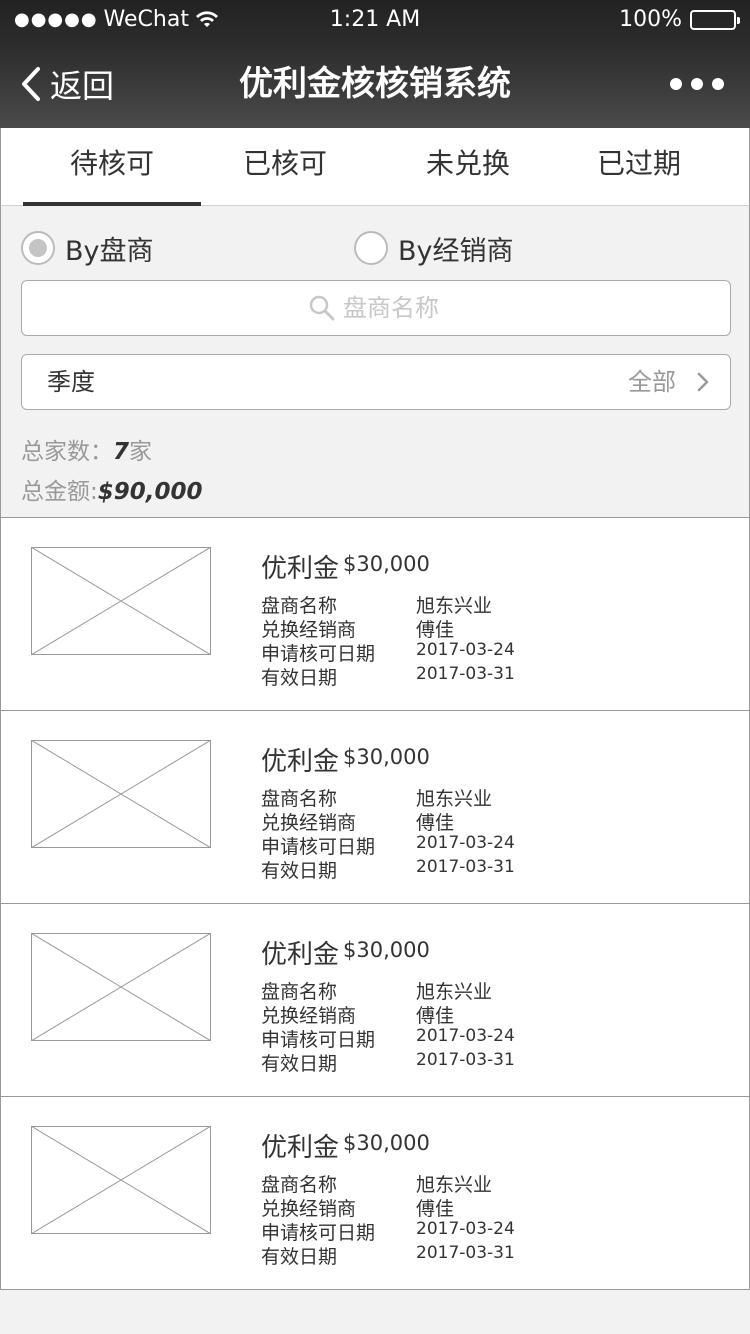  I want to click on nav-bar: 返回 优利金核核销系统, so click(375, 84).